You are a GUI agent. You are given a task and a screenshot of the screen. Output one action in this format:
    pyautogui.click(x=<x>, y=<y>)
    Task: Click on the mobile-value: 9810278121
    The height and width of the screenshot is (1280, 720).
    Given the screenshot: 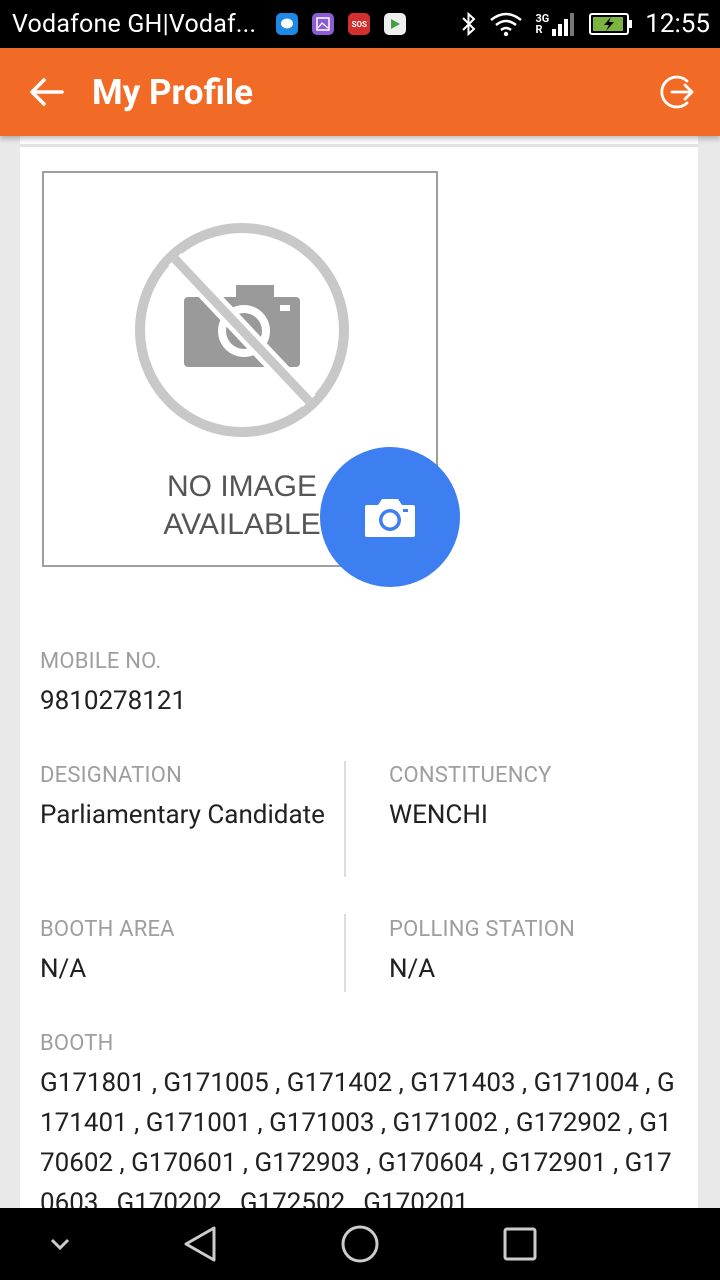 What is the action you would take?
    pyautogui.click(x=113, y=701)
    